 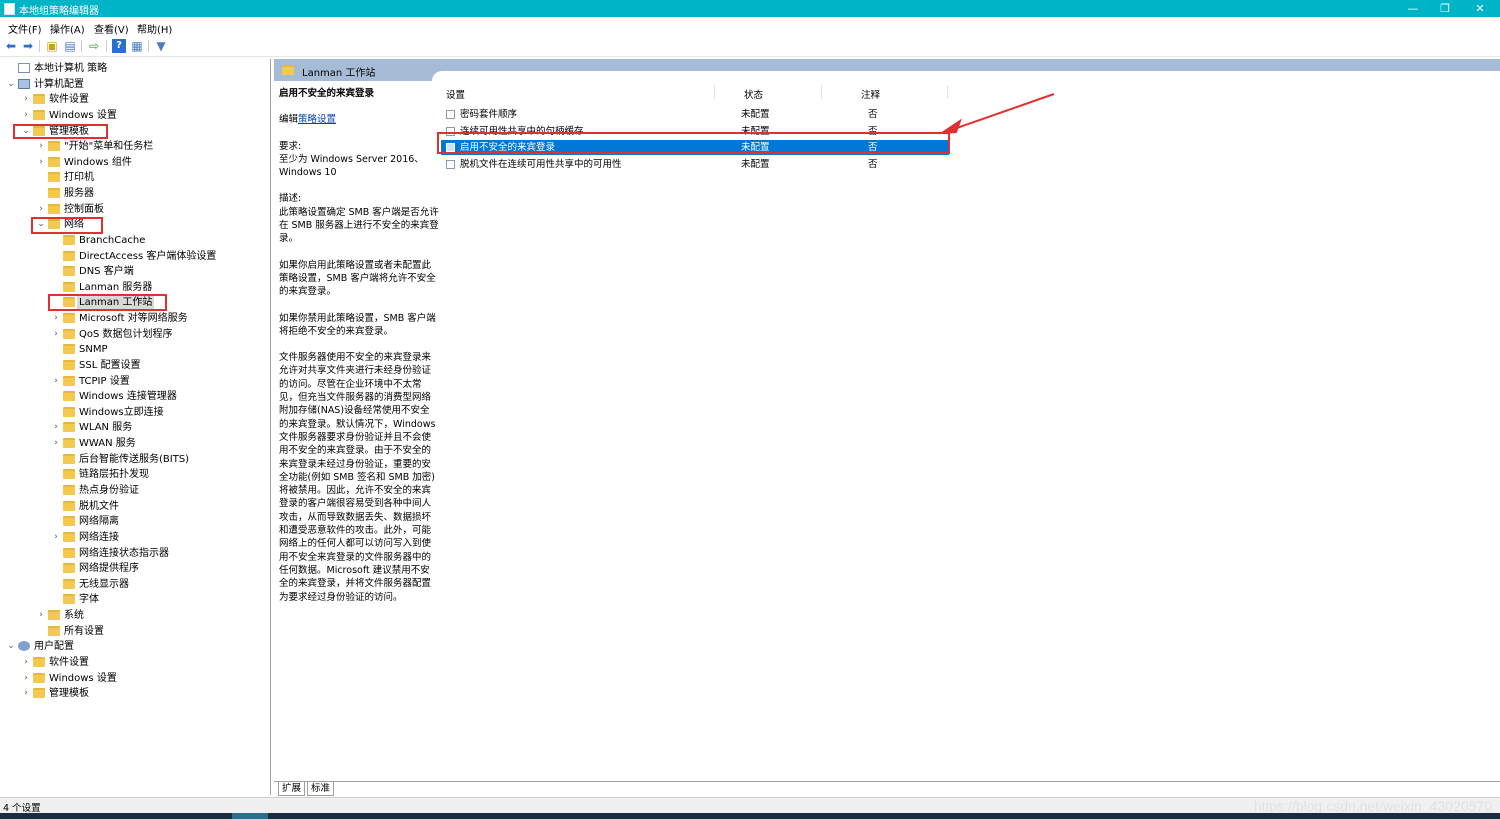 What do you see at coordinates (28, 46) in the screenshot?
I see `forward-icon: ➡` at bounding box center [28, 46].